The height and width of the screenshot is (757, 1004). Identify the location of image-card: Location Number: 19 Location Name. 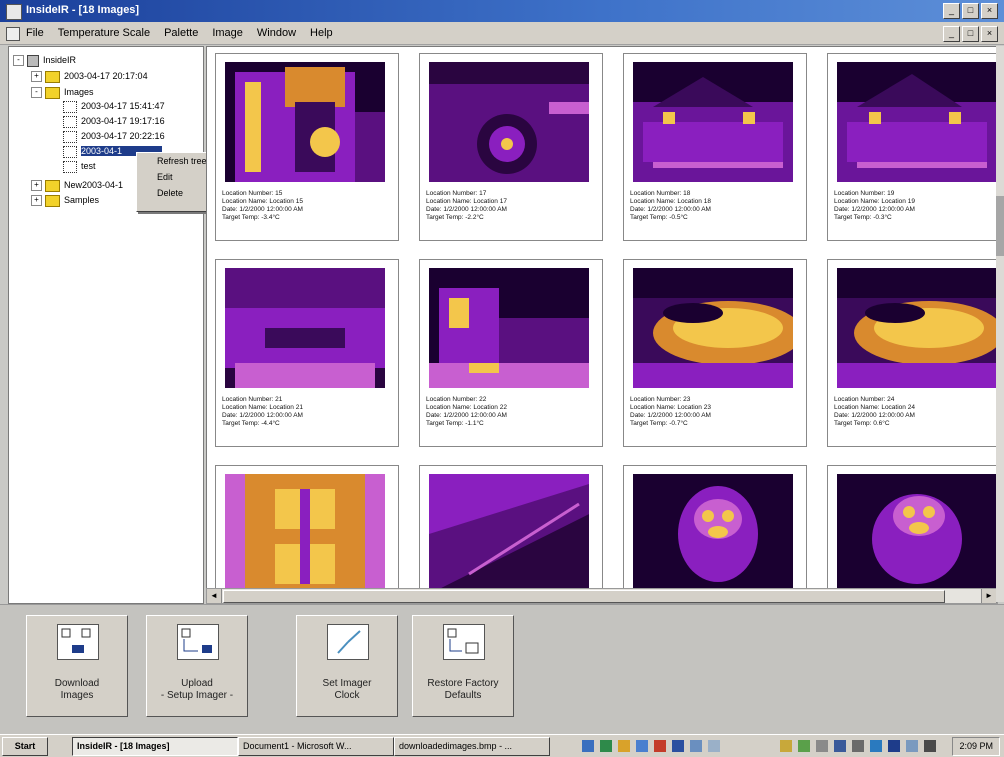
(912, 147).